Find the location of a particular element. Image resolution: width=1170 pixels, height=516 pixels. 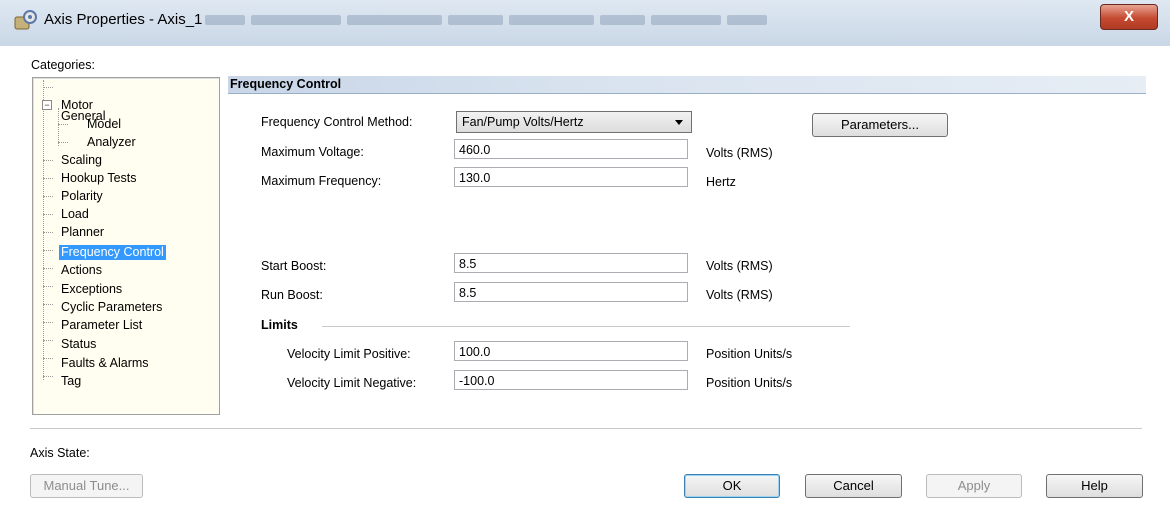

tree-item-load: Load is located at coordinates (75, 214).